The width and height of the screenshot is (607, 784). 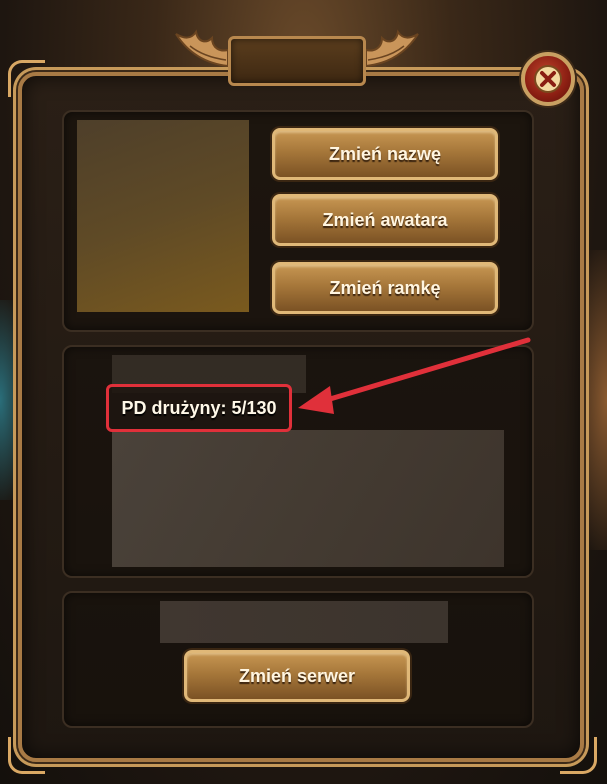 What do you see at coordinates (297, 676) in the screenshot?
I see `change-server-button: Zmień serwer` at bounding box center [297, 676].